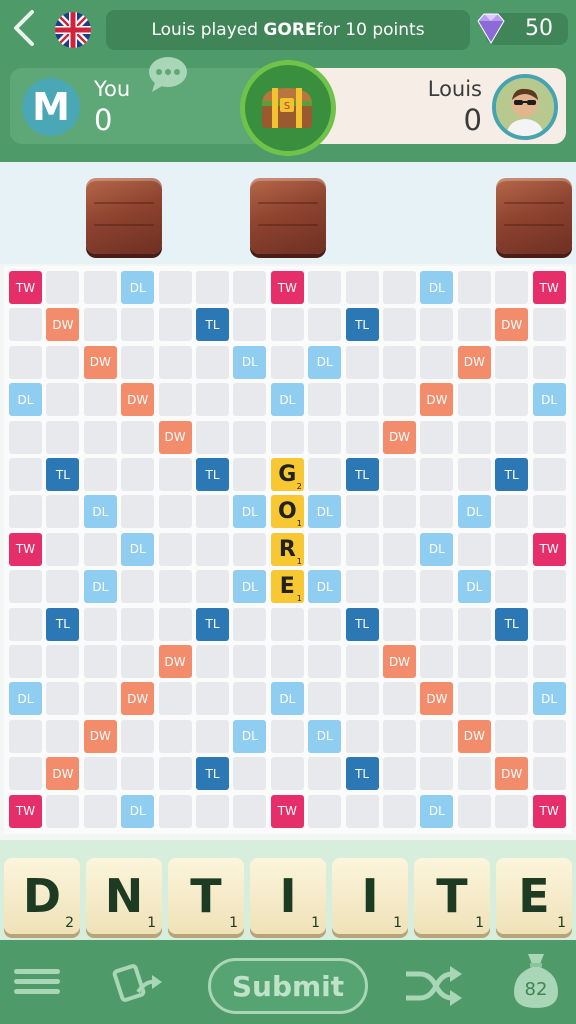 This screenshot has height=1024, width=576. I want to click on shuffle-icon, so click(433, 986).